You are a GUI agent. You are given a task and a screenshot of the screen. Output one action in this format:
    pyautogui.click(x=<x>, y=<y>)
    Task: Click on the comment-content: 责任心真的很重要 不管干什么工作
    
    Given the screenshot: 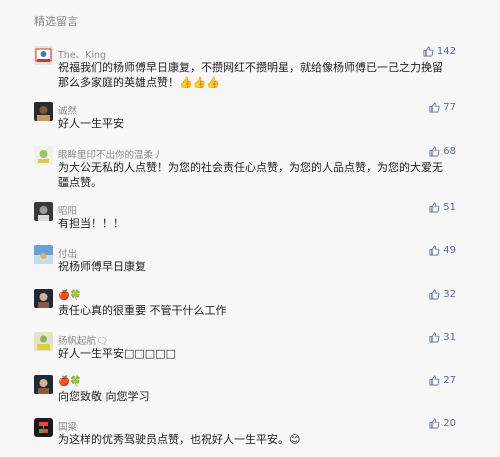 What is the action you would take?
    pyautogui.click(x=142, y=310)
    